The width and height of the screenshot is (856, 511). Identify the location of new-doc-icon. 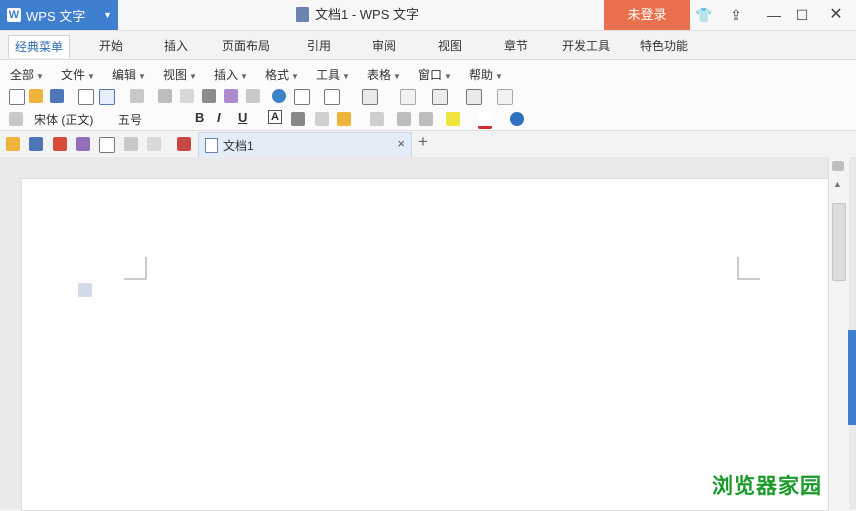
(17, 97).